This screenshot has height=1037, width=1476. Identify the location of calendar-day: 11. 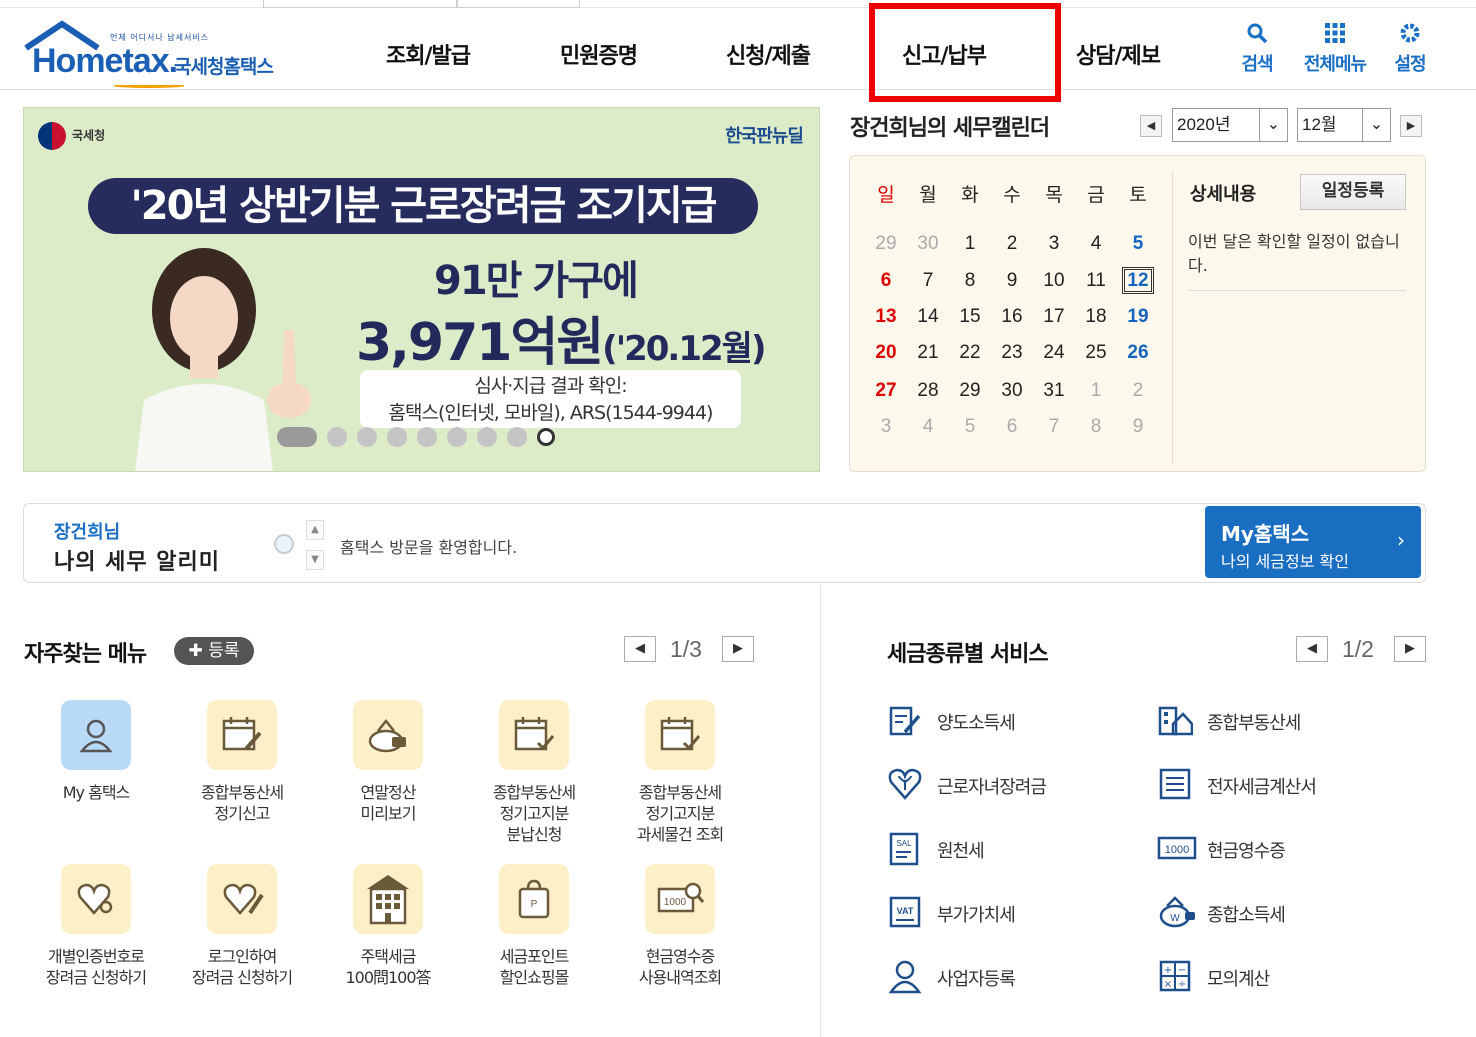
(1096, 281).